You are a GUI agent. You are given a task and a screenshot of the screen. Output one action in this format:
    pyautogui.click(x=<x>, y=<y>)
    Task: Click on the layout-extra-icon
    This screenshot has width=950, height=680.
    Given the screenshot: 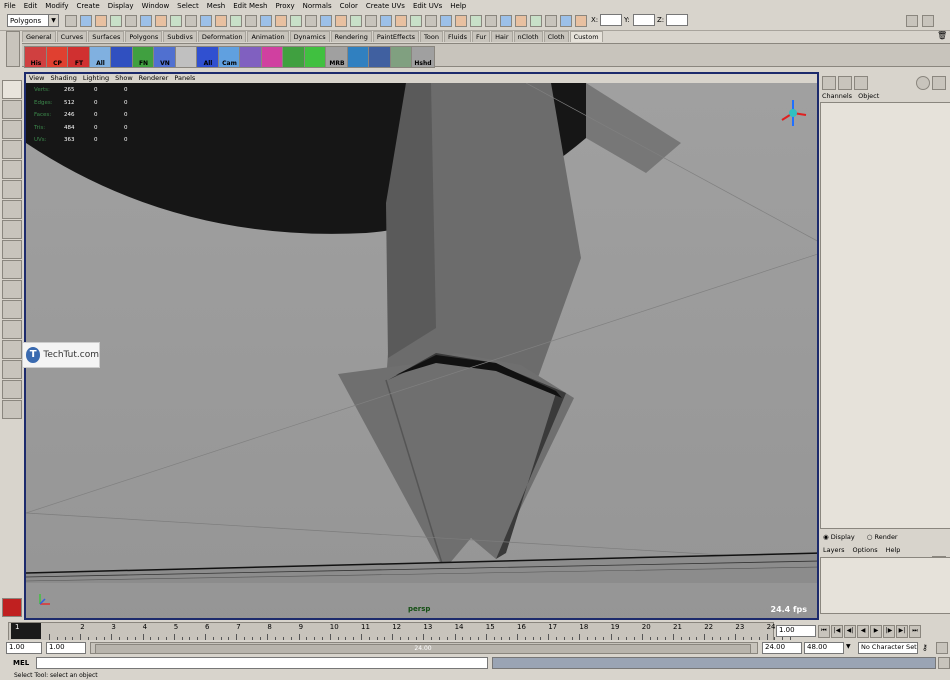 What is the action you would take?
    pyautogui.click(x=12, y=409)
    